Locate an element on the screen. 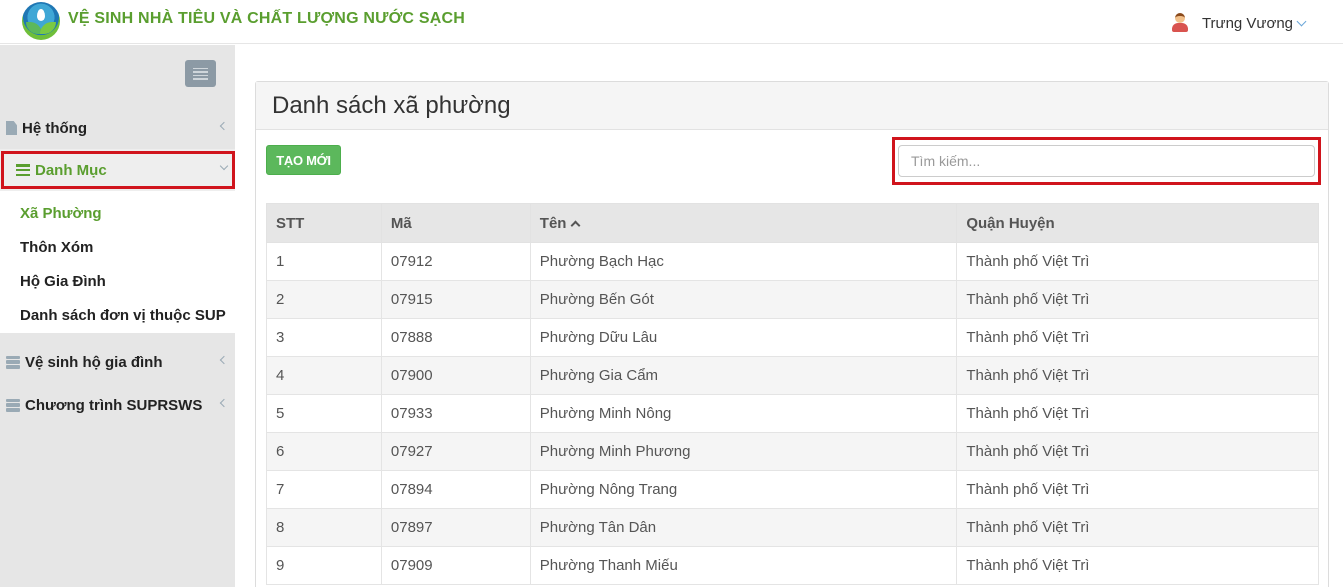 The height and width of the screenshot is (587, 1343). create-button: TẠO MỚI is located at coordinates (303, 160).